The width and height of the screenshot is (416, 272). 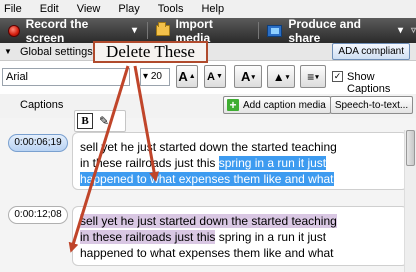 I want to click on global-settings-label: Global settings, so click(x=56, y=52).